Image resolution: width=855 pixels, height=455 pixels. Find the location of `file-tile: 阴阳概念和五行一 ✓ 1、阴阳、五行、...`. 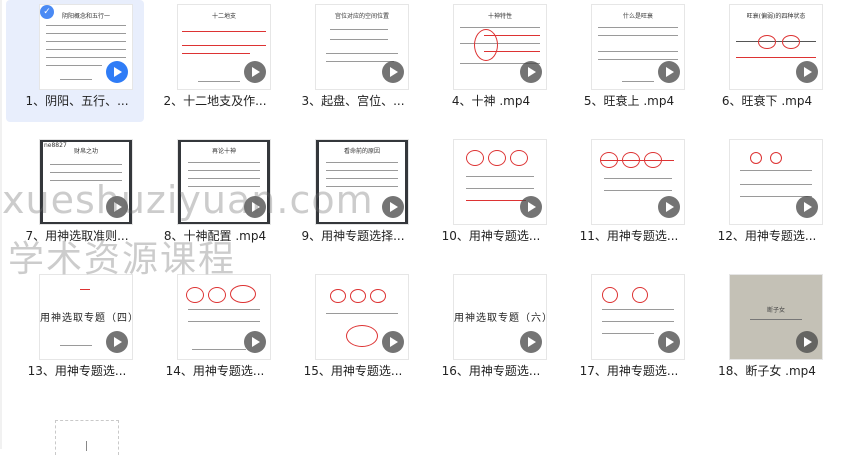

file-tile: 阴阳概念和五行一 ✓ 1、阴阳、五行、... is located at coordinates (75, 61).